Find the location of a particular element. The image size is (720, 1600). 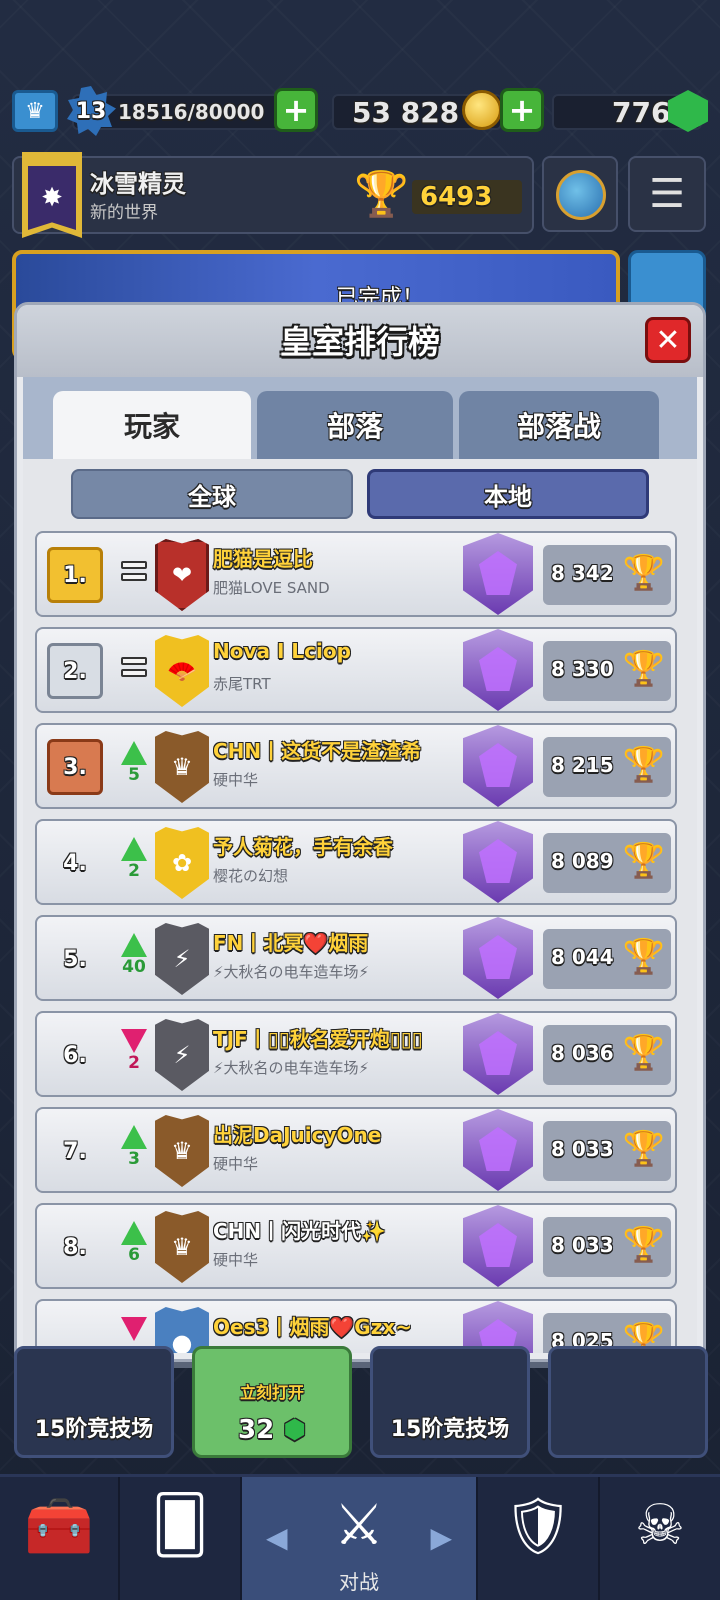

filter-global-button: 全球 is located at coordinates (212, 494).